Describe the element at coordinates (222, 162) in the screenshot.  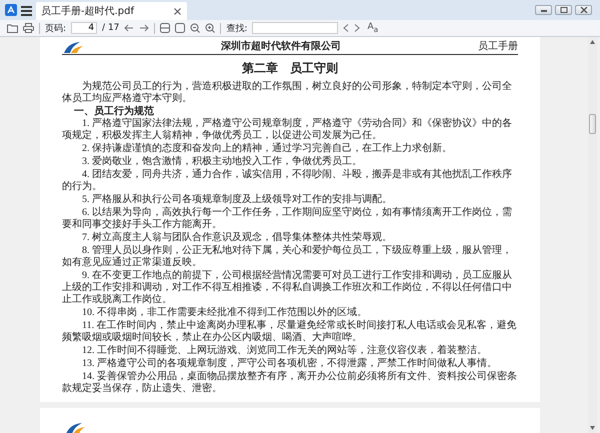
I see `paragraph: 3. 爱岗敬业，饱含激情，积极主动地投入工作，争做优秀员工。` at that location.